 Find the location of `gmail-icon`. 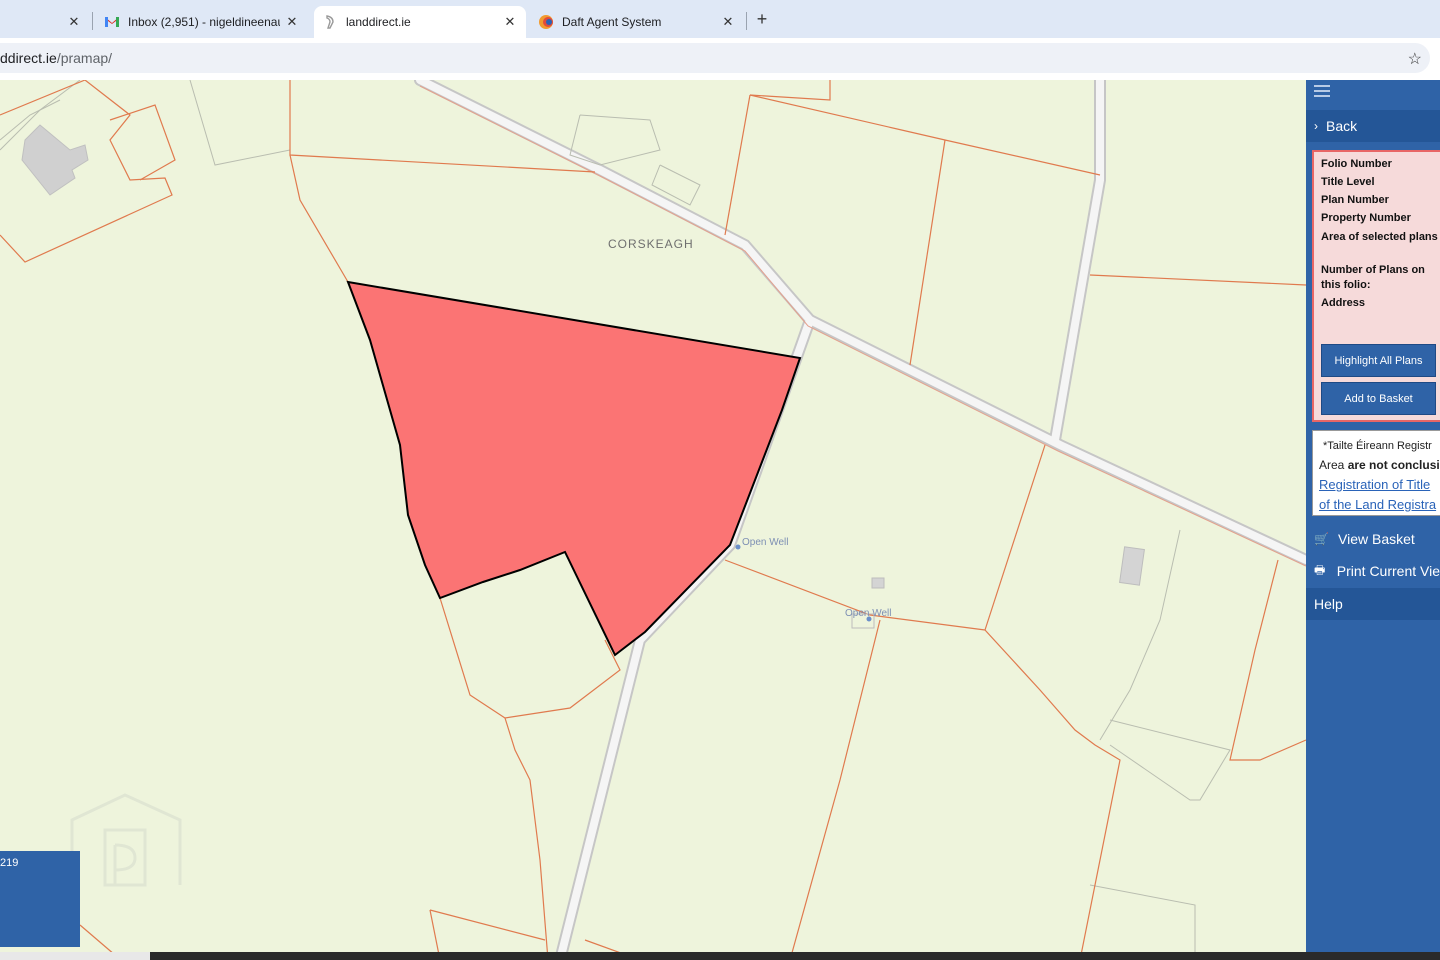

gmail-icon is located at coordinates (112, 22).